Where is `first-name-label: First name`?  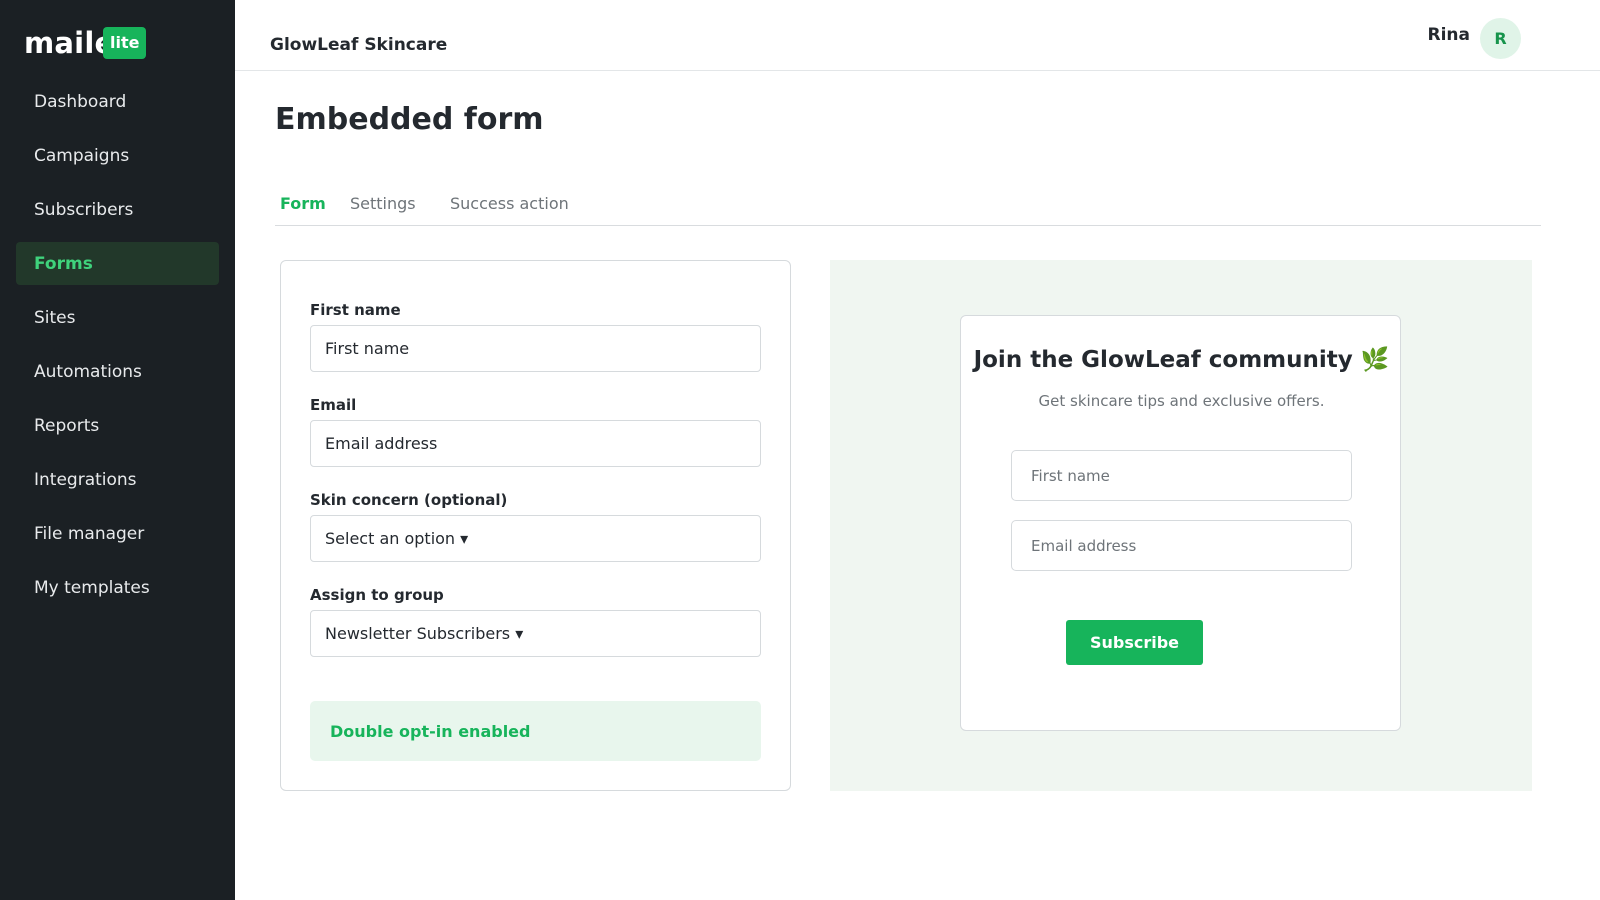
first-name-label: First name is located at coordinates (355, 310).